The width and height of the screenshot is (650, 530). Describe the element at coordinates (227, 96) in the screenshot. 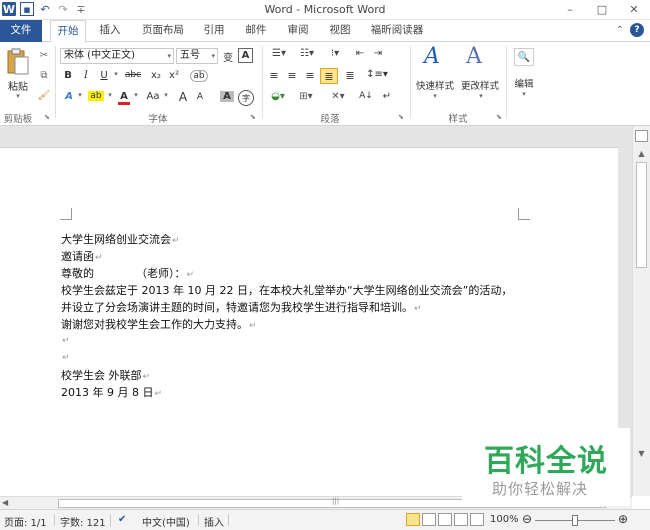

I see `character-shading-button: A` at that location.